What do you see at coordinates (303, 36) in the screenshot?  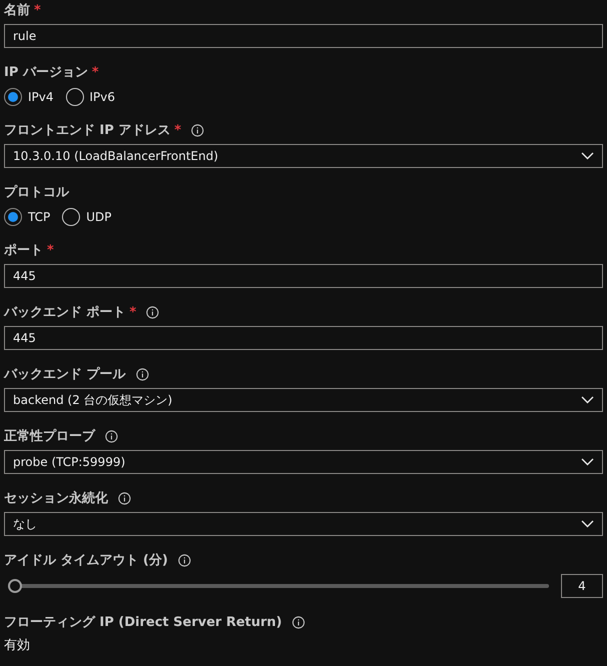 I see `text-field: rule` at bounding box center [303, 36].